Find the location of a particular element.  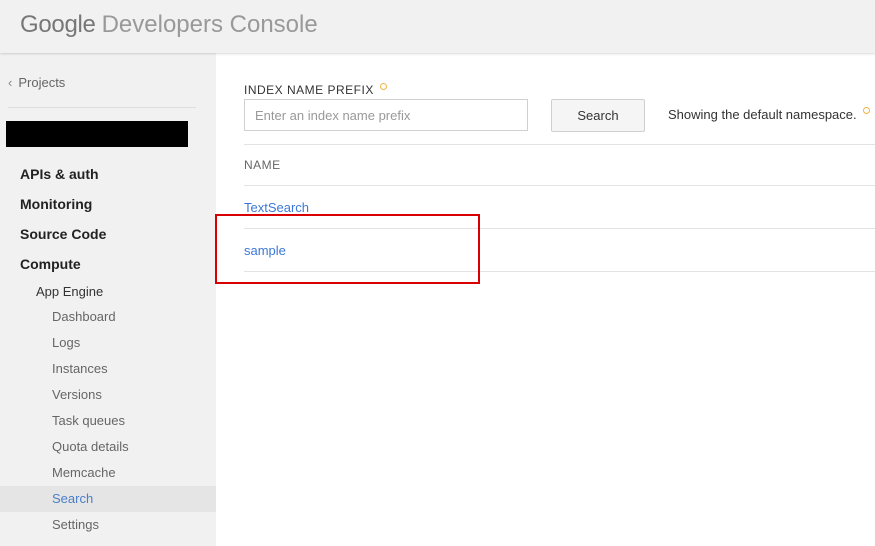

nav-section-monitoring: Monitoring is located at coordinates (56, 204).